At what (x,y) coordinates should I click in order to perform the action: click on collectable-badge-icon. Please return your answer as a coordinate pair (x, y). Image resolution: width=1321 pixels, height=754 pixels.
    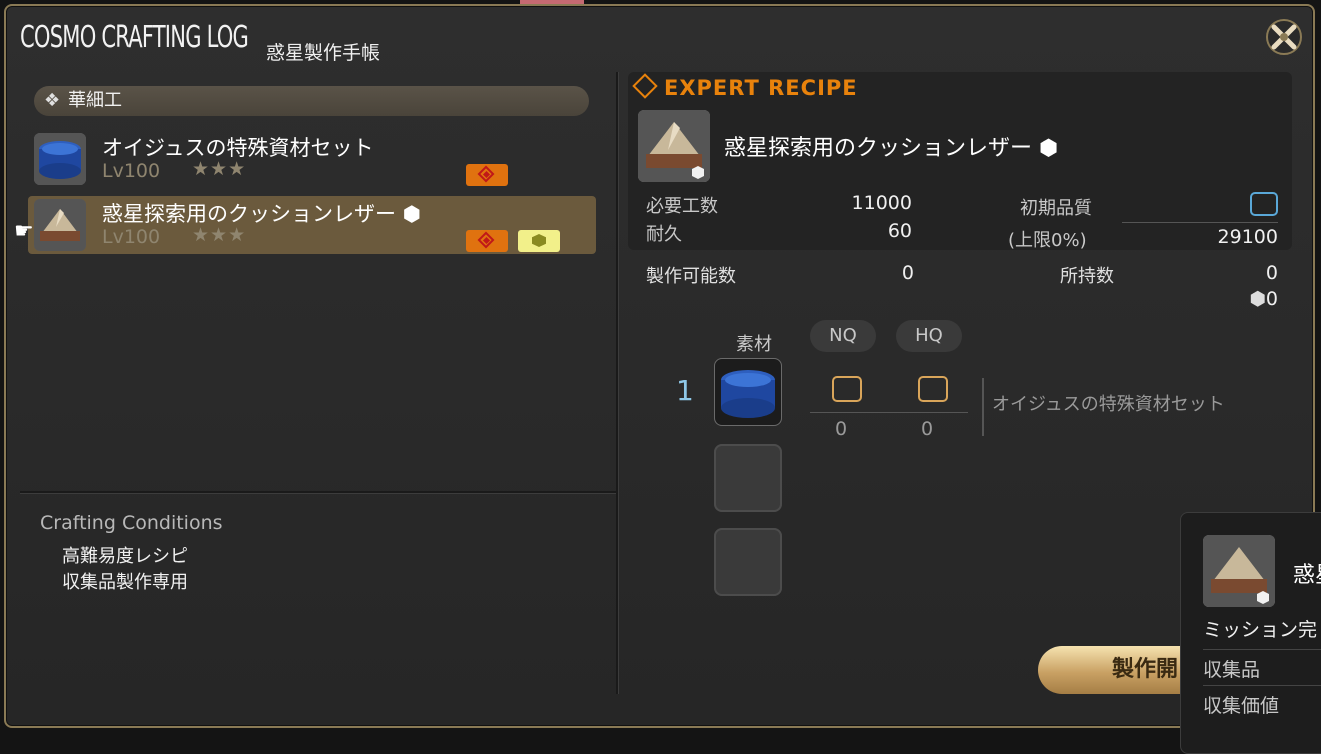
    Looking at the image, I should click on (539, 241).